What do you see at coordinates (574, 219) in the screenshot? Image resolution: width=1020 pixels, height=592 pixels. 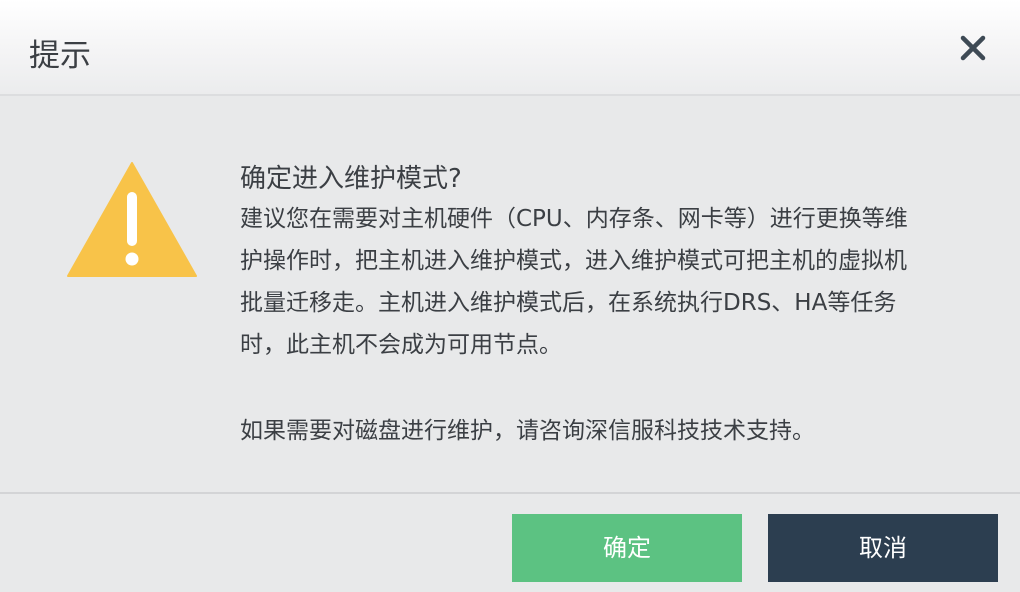 I see `message-line-1: 建议您在需要对主机硬件（CPU、内存条、网卡等）进行更换等维` at bounding box center [574, 219].